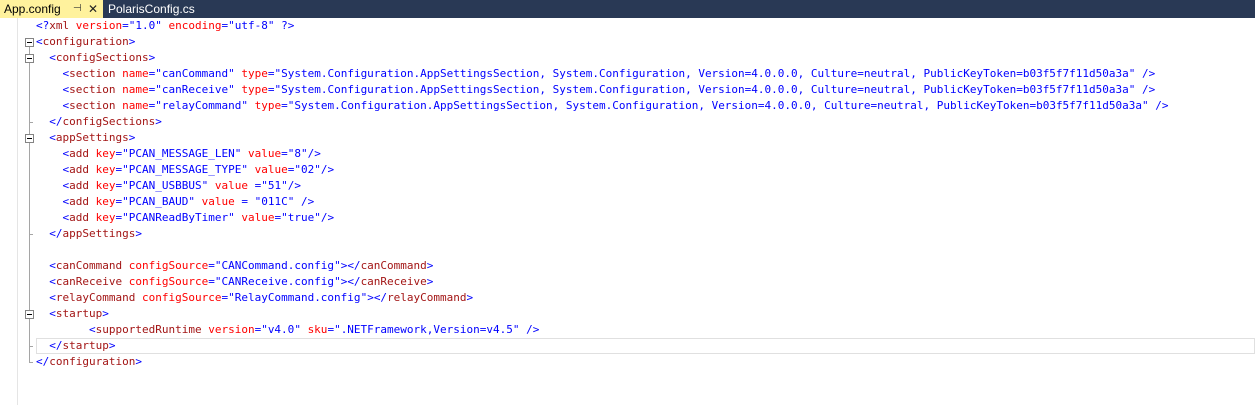 The width and height of the screenshot is (1255, 405). Describe the element at coordinates (77, 9) in the screenshot. I see `pin-icon: ⊣` at that location.